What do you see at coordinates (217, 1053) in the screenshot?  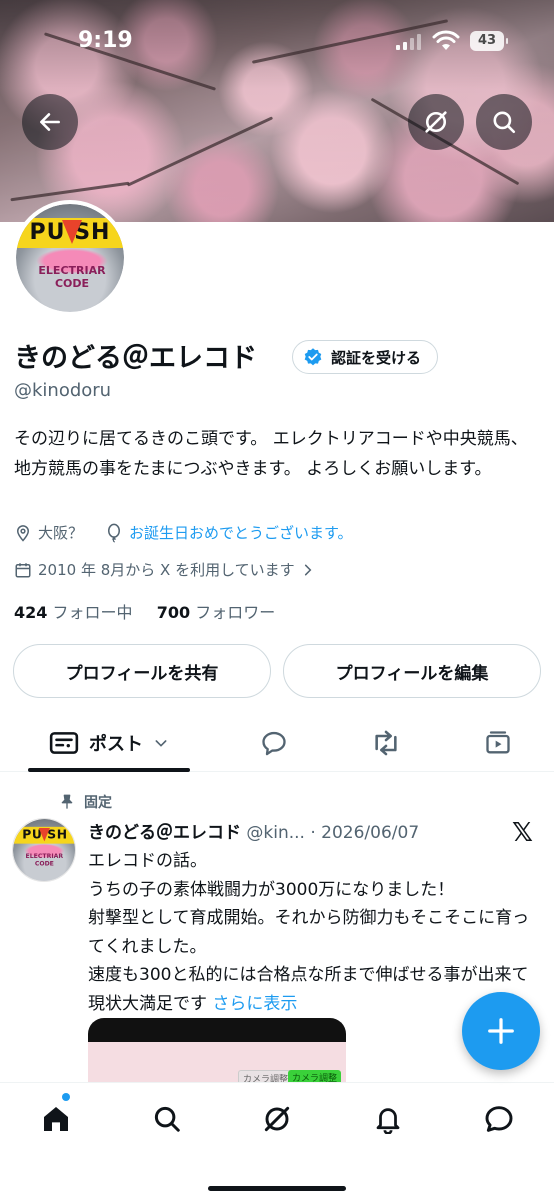 I see `post-media-image: カメラ調整 カメラ調整` at bounding box center [217, 1053].